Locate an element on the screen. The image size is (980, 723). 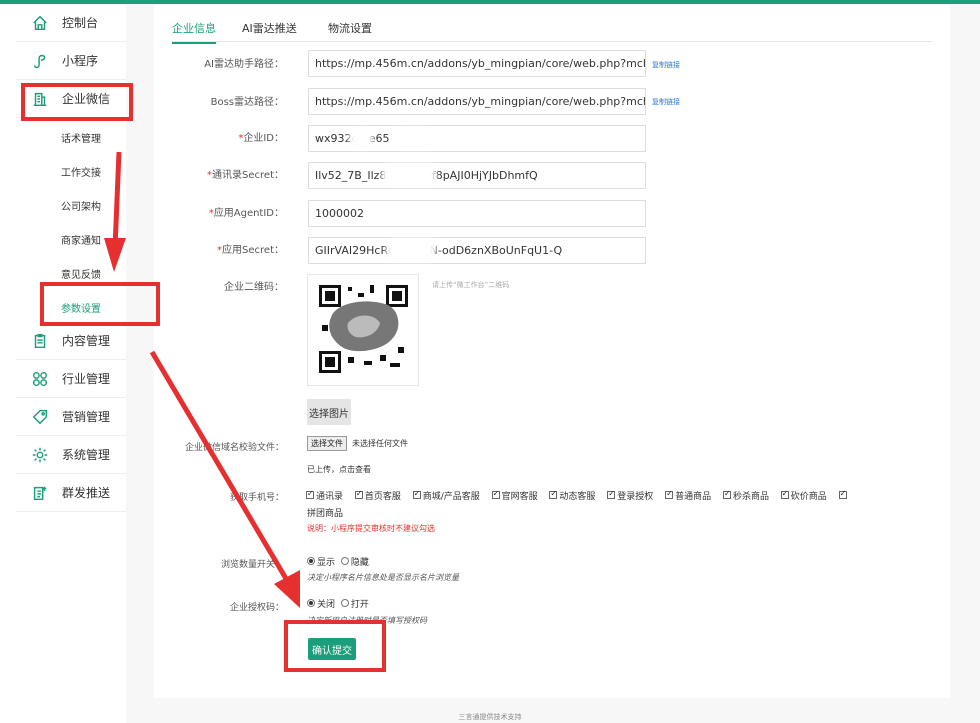
sidebar-item-wecom: 企业微信 is located at coordinates (71, 99).